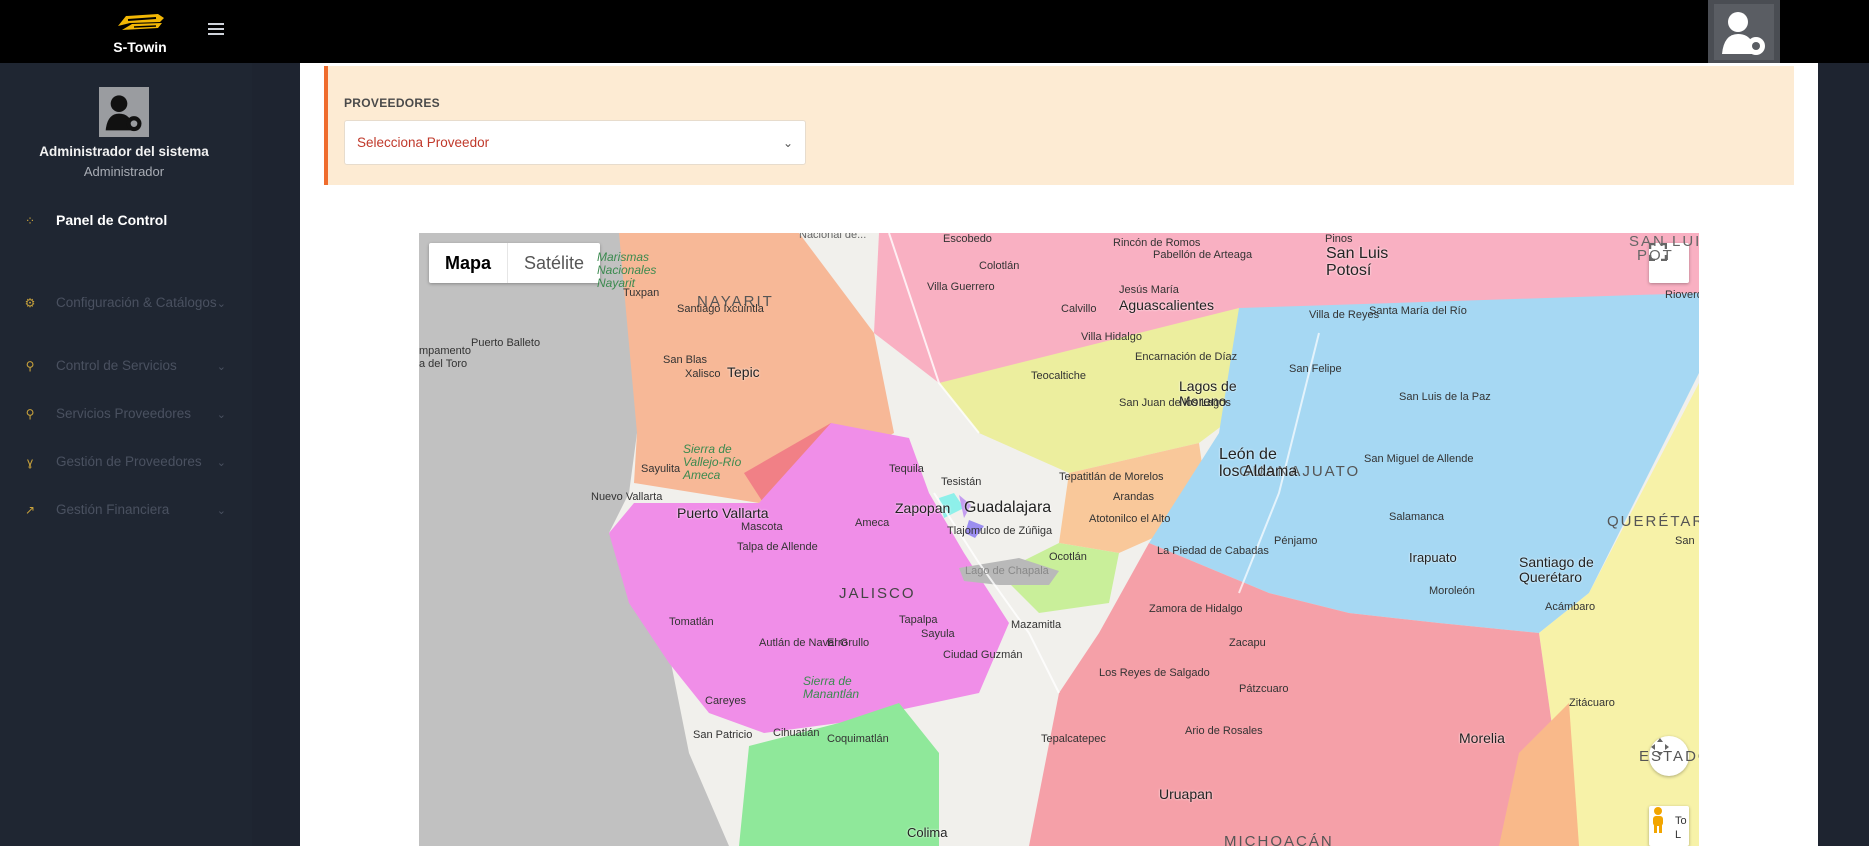 Image resolution: width=1869 pixels, height=846 pixels. I want to click on sidebar-item-gestion-proveedores: ɣ Gestión de Proveedores ⌄, so click(120, 462).